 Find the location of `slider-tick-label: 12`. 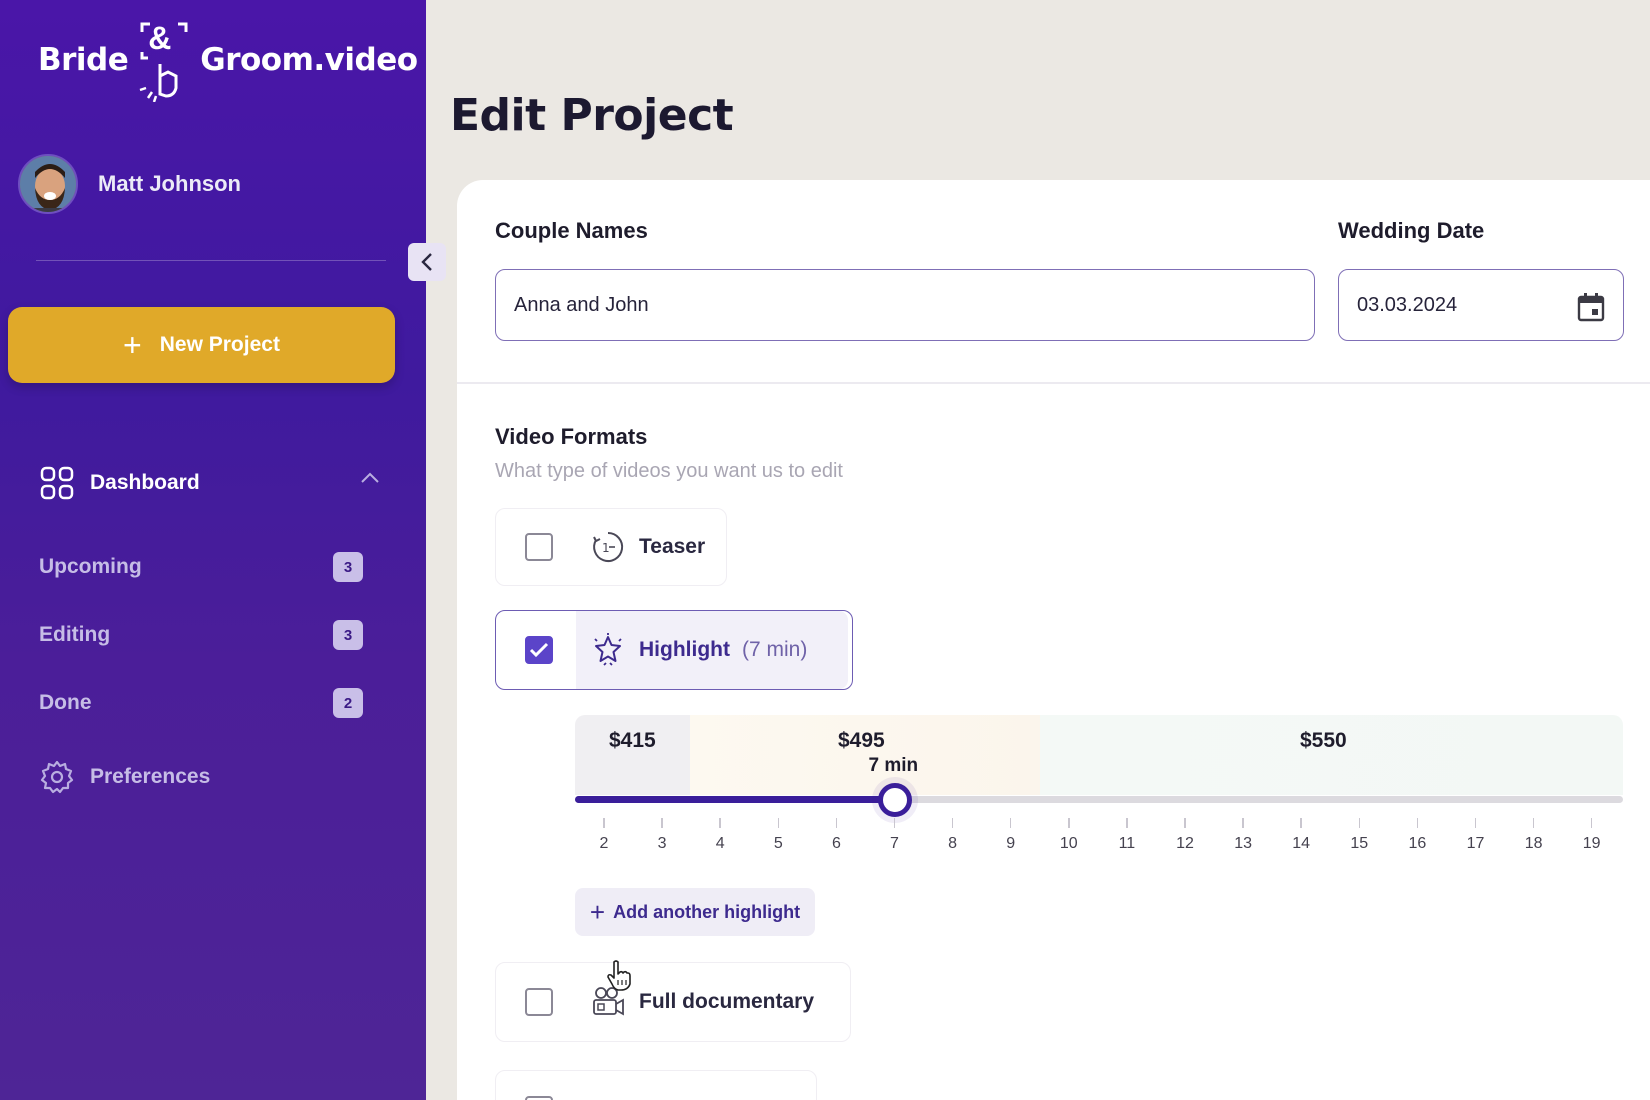

slider-tick-label: 12 is located at coordinates (1185, 843).